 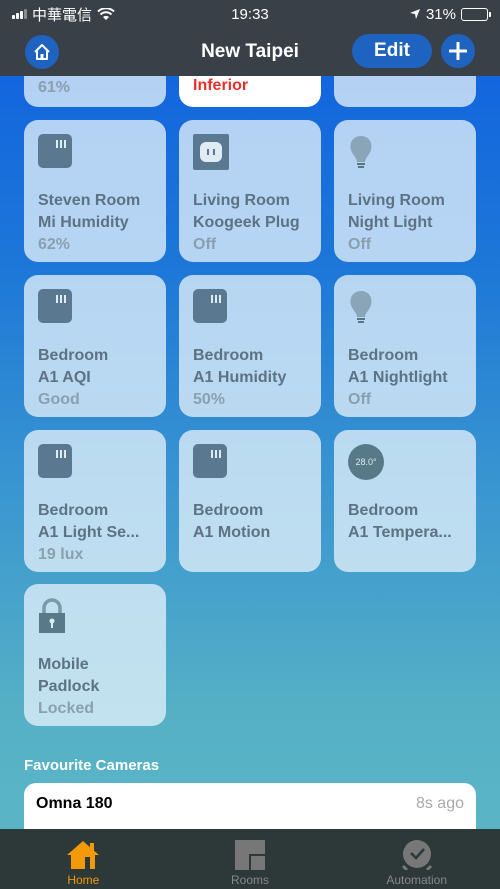 I want to click on add-button, so click(x=458, y=51).